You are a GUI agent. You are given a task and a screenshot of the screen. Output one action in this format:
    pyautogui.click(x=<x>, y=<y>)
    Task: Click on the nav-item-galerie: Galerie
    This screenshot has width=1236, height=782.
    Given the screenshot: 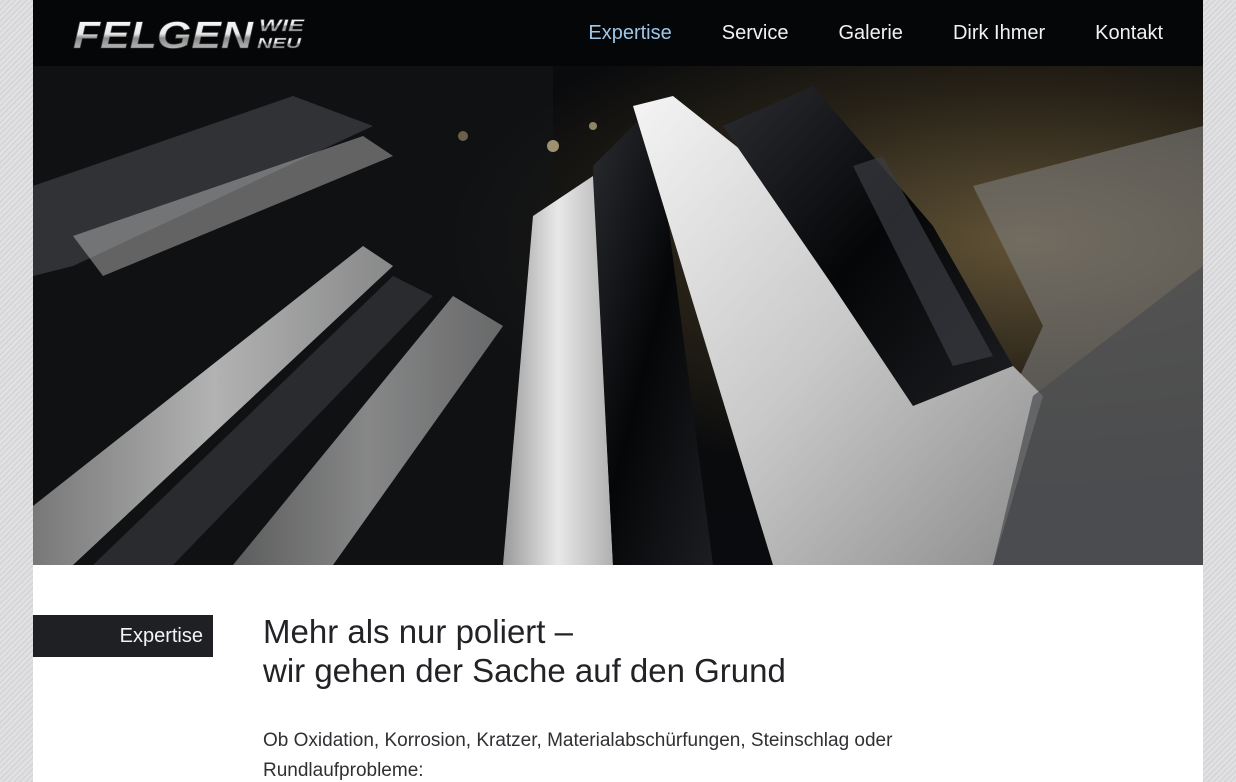 What is the action you would take?
    pyautogui.click(x=870, y=33)
    